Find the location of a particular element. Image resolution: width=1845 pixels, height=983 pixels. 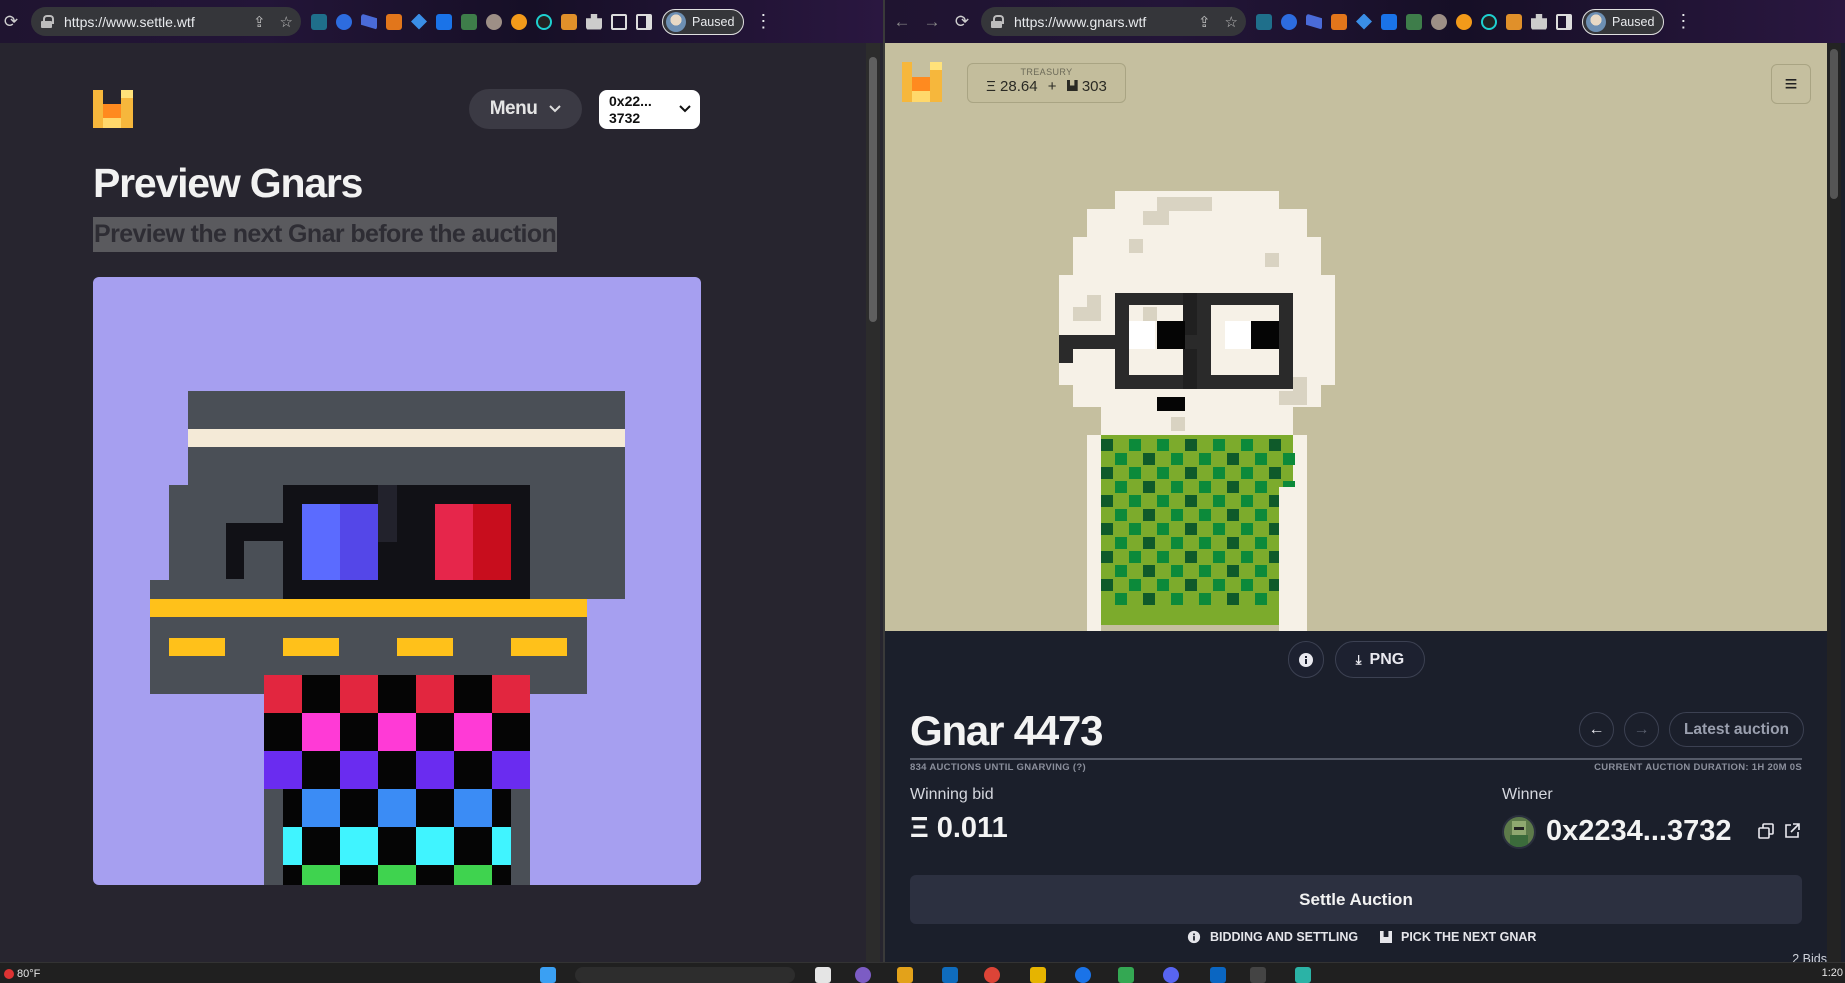

weather-widget: 80°F is located at coordinates (22, 974).